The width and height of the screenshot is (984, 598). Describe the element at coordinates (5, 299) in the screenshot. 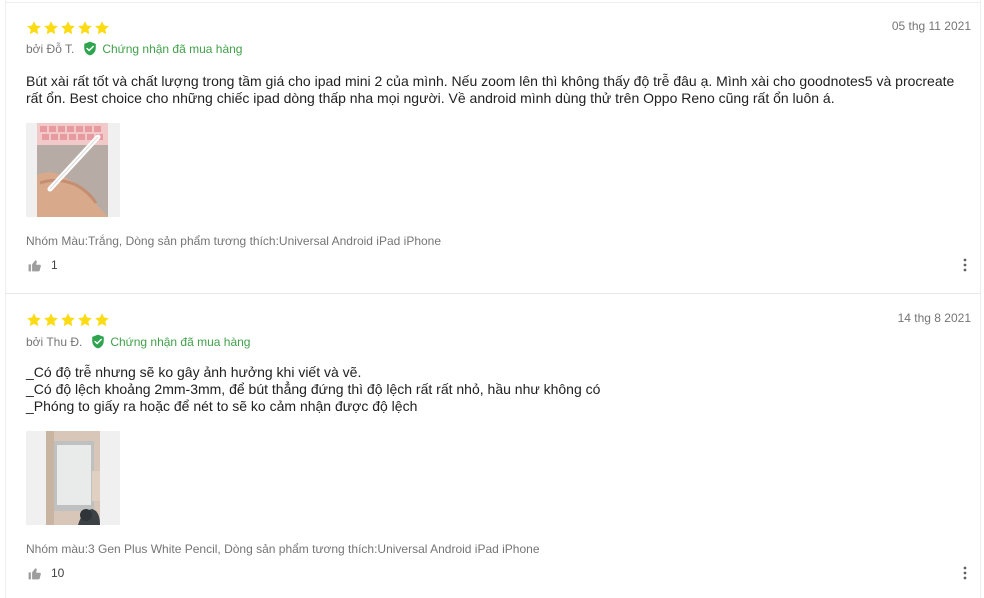

I see `frame-border-left` at that location.